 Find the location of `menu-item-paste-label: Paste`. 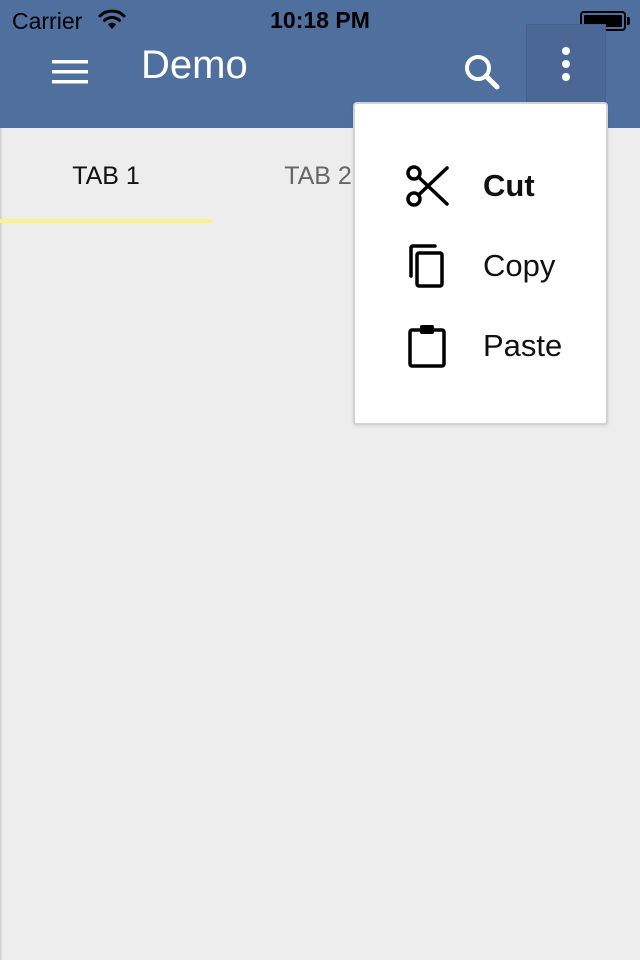

menu-item-paste-label: Paste is located at coordinates (523, 345).